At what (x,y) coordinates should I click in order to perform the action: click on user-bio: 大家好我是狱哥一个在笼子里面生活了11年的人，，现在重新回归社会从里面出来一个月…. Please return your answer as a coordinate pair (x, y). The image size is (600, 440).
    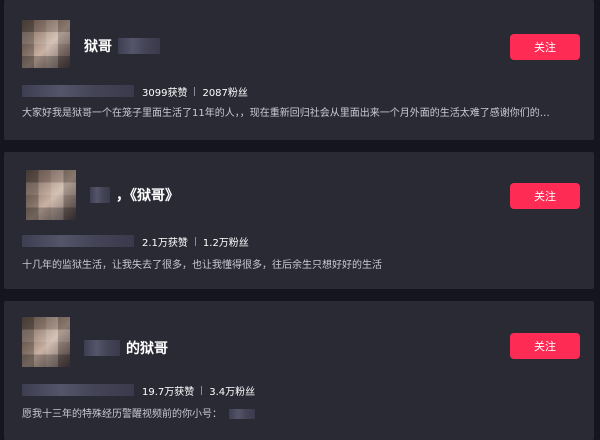
    Looking at the image, I should click on (286, 113).